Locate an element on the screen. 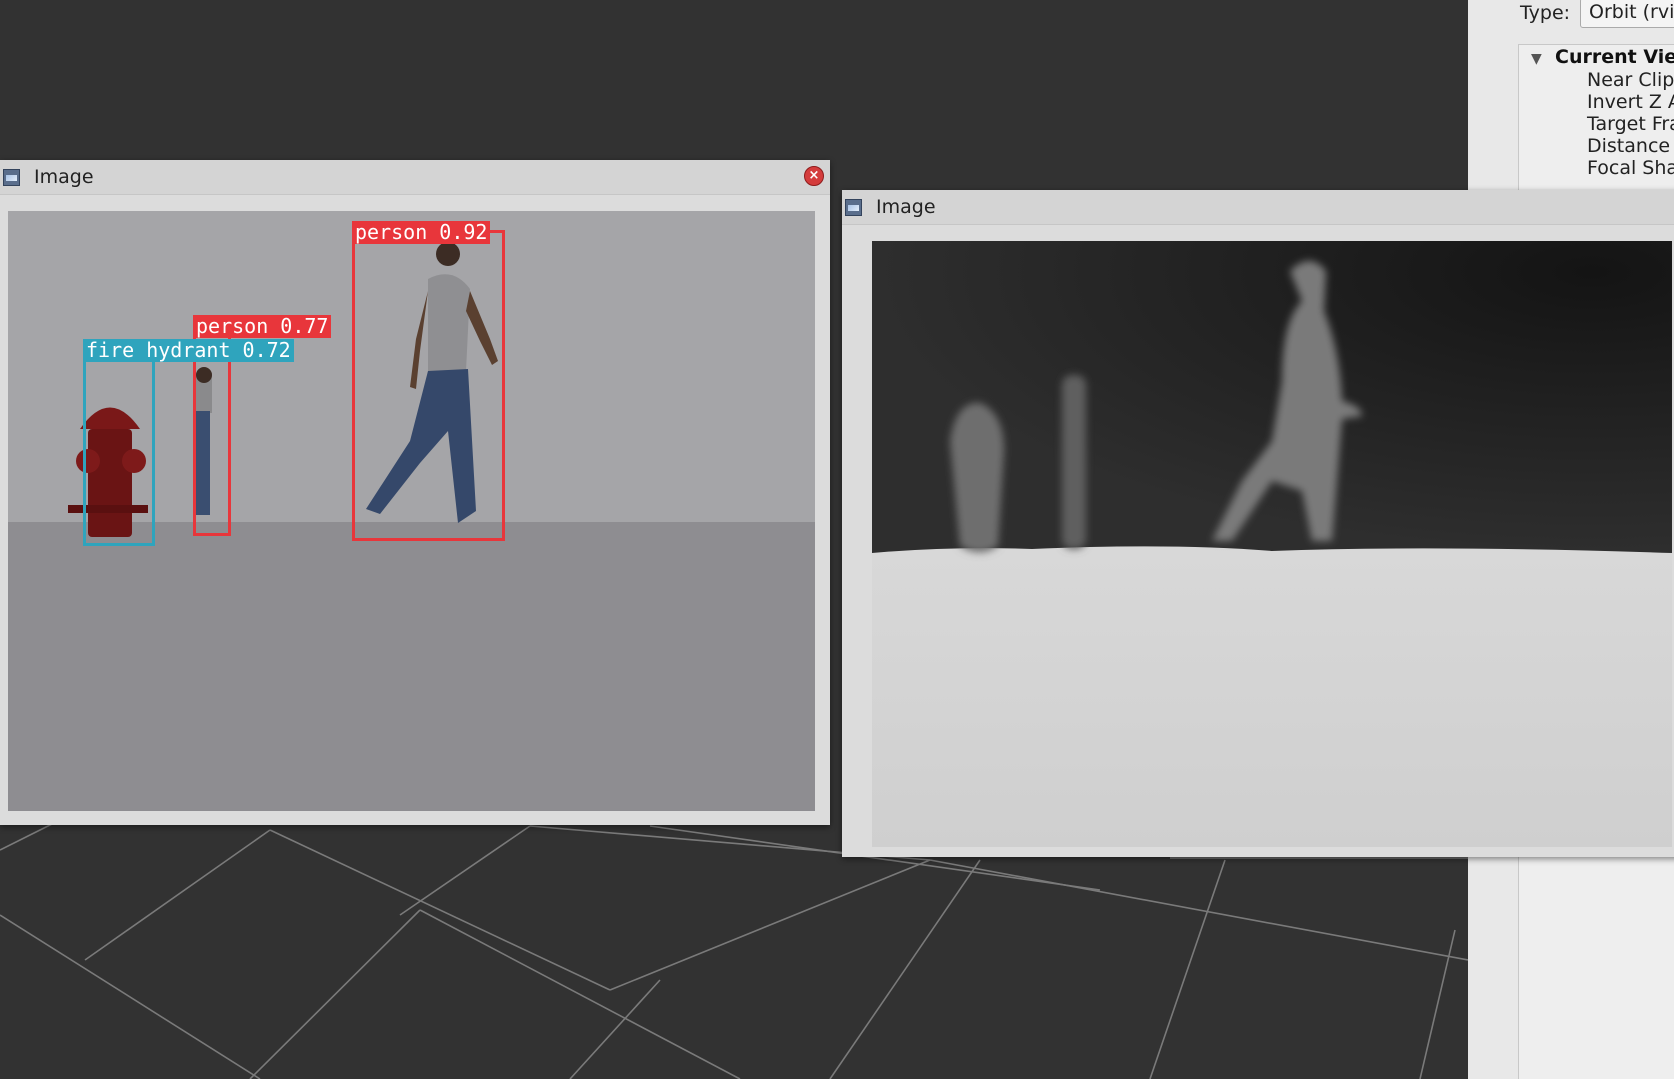 Image resolution: width=1674 pixels, height=1079 pixels. view-type-combobox: Orbit (rvi is located at coordinates (1627, 14).